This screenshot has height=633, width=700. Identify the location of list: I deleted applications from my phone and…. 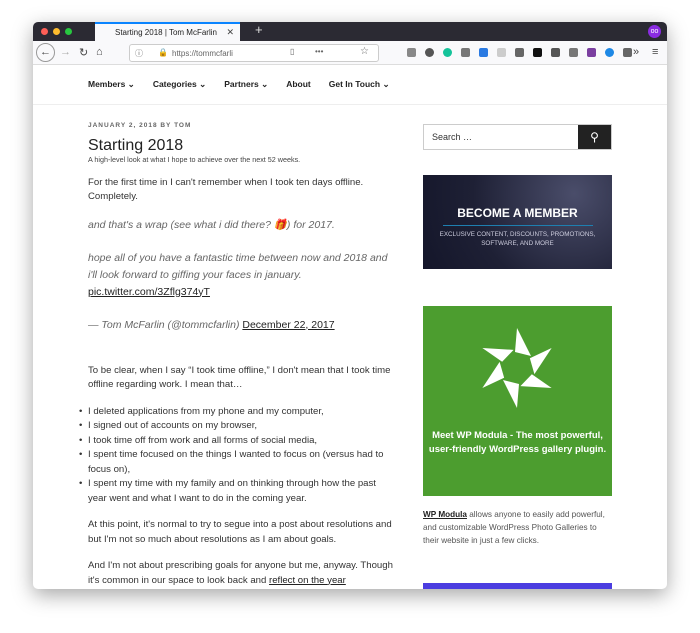
(236, 456).